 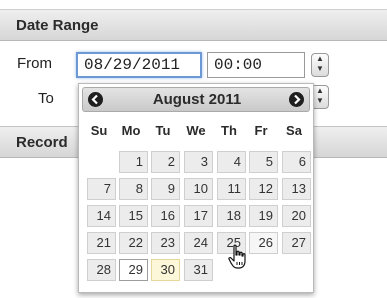 What do you see at coordinates (165, 270) in the screenshot?
I see `calendar-day: 30` at bounding box center [165, 270].